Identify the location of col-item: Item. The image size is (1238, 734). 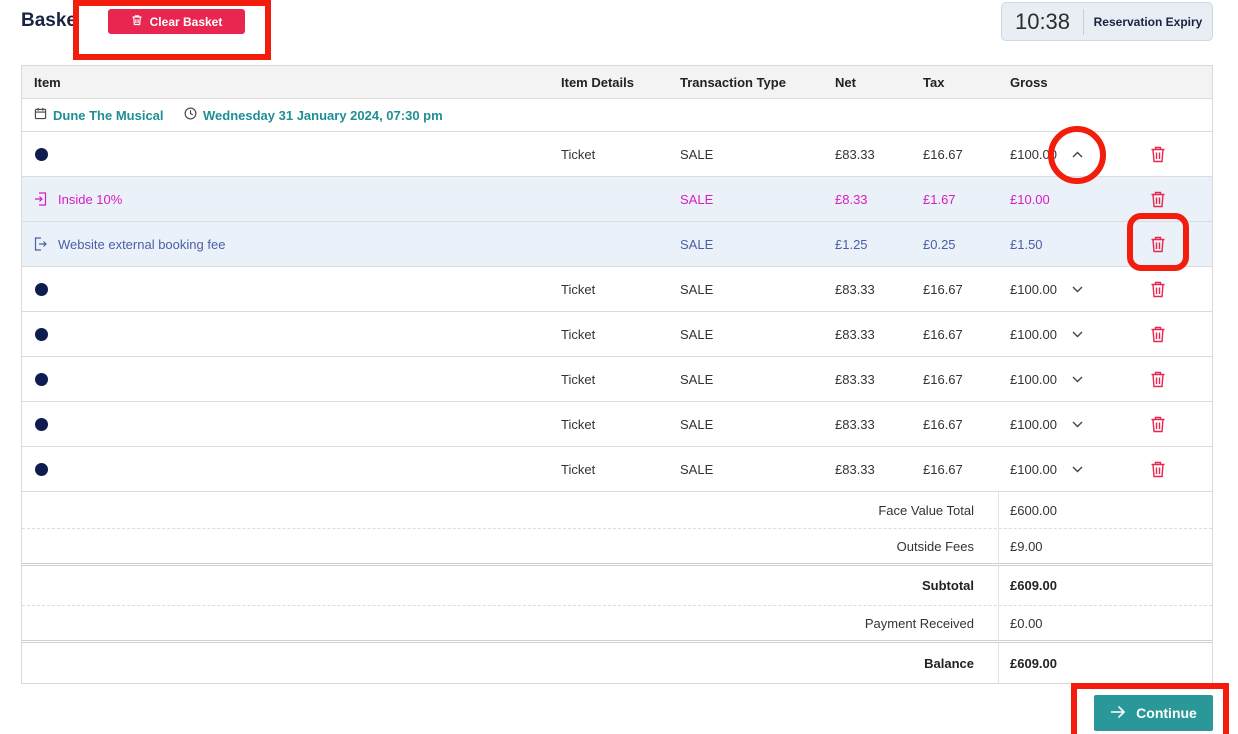
(47, 82).